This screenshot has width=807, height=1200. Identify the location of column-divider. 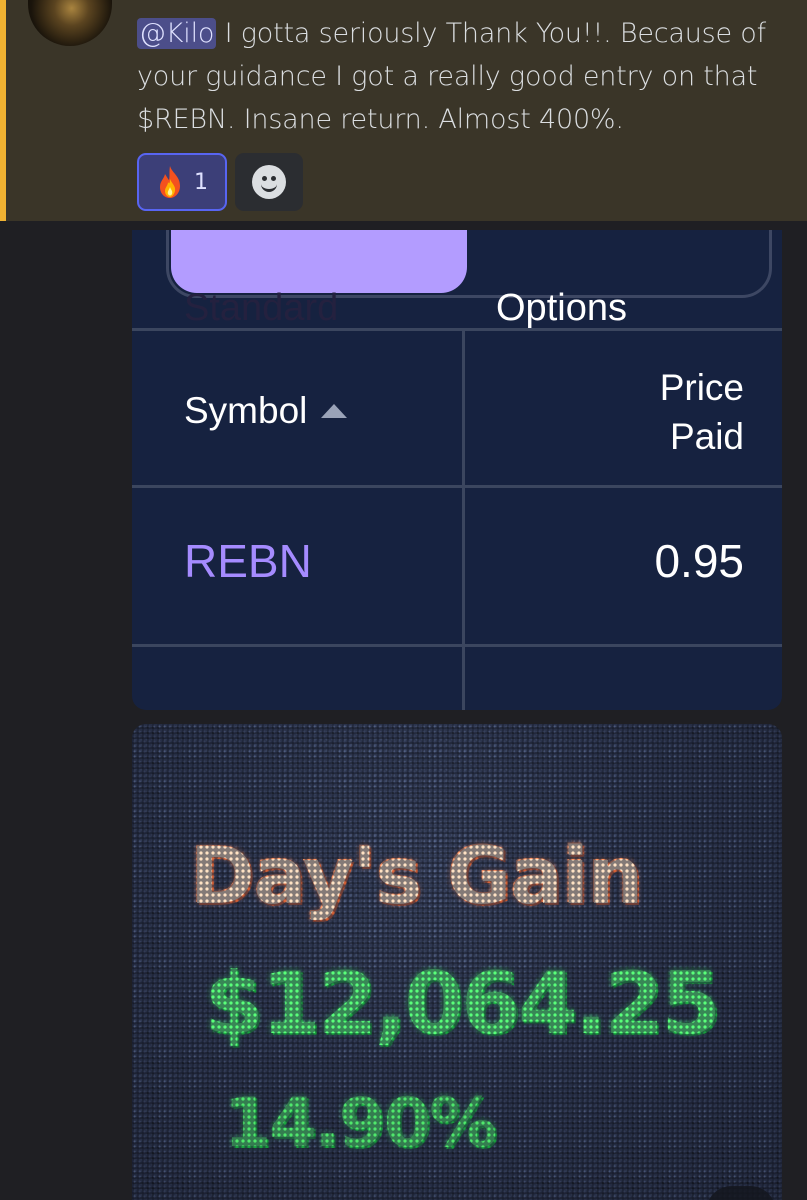
(463, 520).